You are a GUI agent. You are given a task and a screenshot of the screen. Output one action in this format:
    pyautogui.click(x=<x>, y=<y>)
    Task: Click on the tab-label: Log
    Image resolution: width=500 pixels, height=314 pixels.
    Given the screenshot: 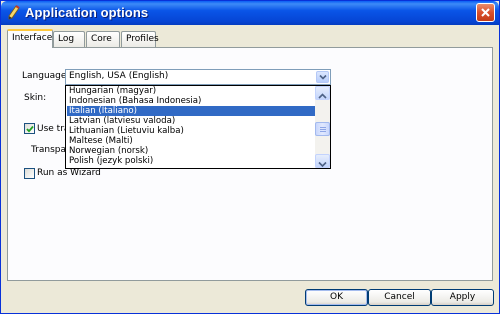 What is the action you would take?
    pyautogui.click(x=66, y=39)
    